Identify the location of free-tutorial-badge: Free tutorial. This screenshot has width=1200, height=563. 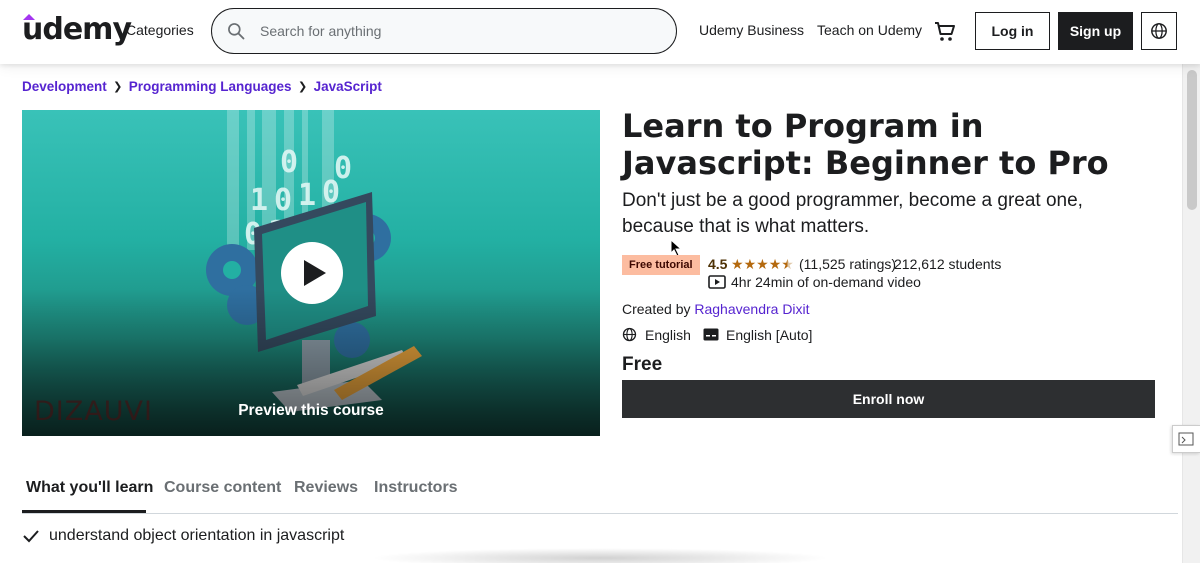
(661, 265).